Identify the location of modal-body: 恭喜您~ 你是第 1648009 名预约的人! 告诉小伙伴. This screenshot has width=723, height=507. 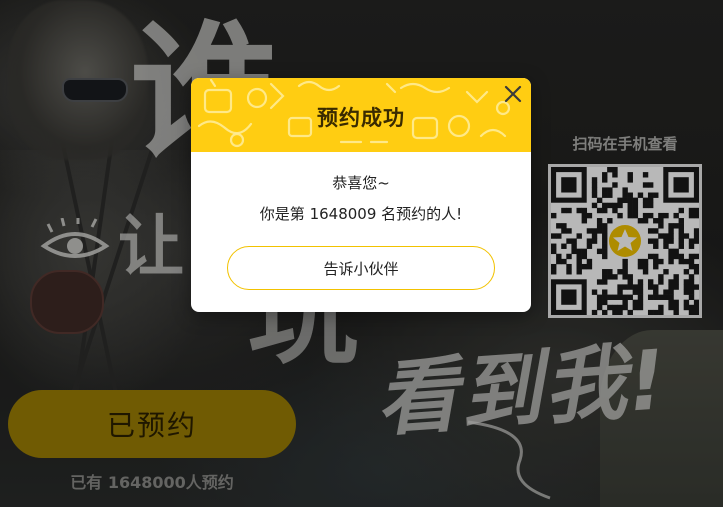
(361, 231).